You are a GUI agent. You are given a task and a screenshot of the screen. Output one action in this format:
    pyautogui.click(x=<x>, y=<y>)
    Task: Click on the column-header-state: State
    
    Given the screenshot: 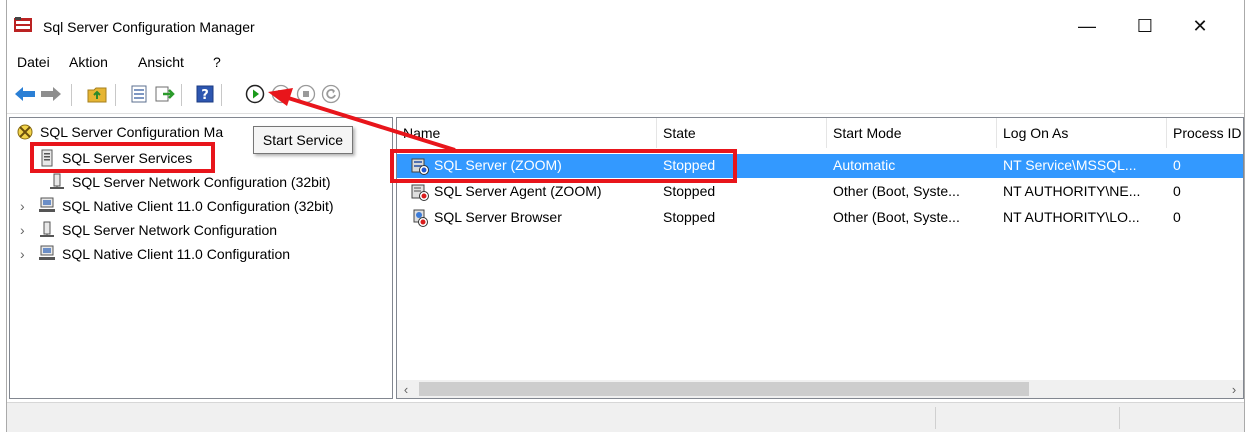 What is the action you would take?
    pyautogui.click(x=742, y=133)
    